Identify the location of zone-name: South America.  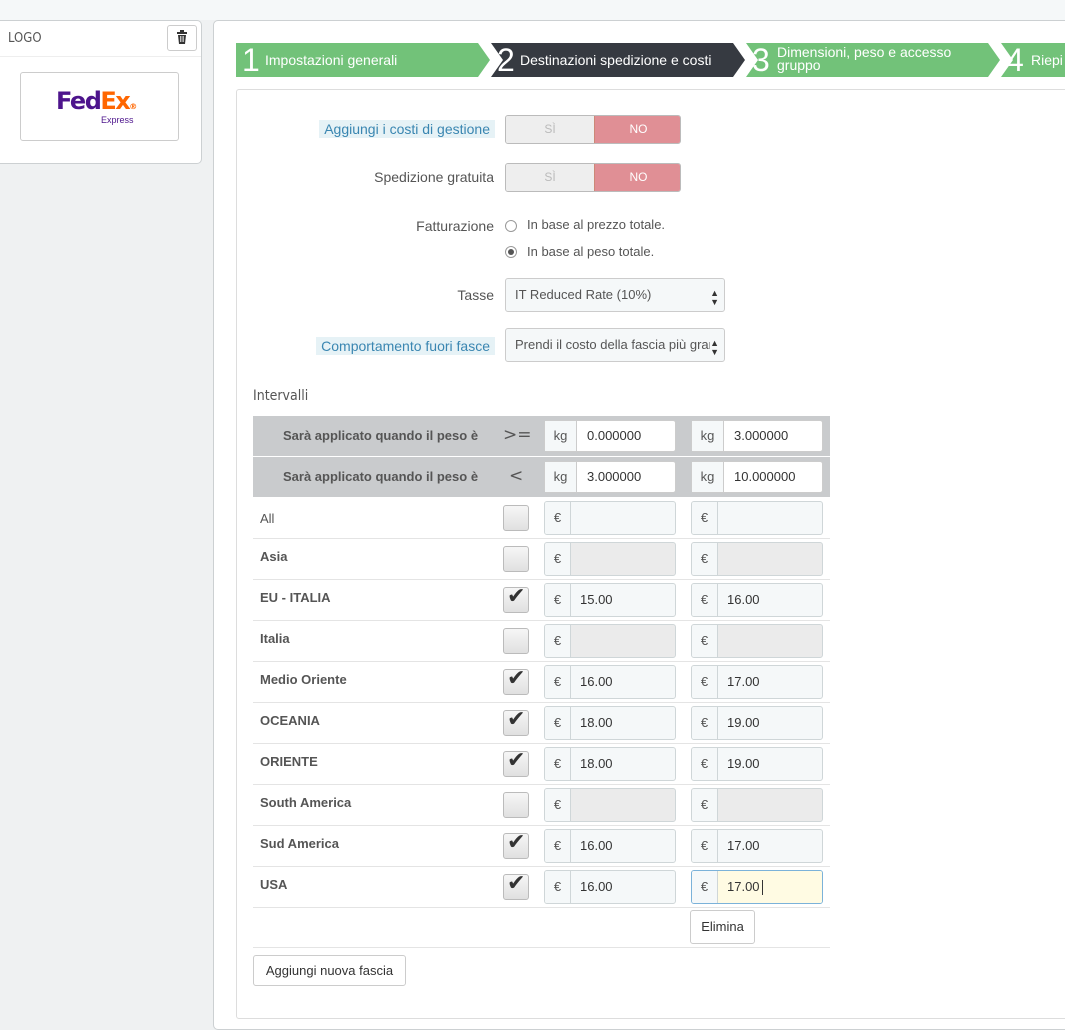
(306, 802).